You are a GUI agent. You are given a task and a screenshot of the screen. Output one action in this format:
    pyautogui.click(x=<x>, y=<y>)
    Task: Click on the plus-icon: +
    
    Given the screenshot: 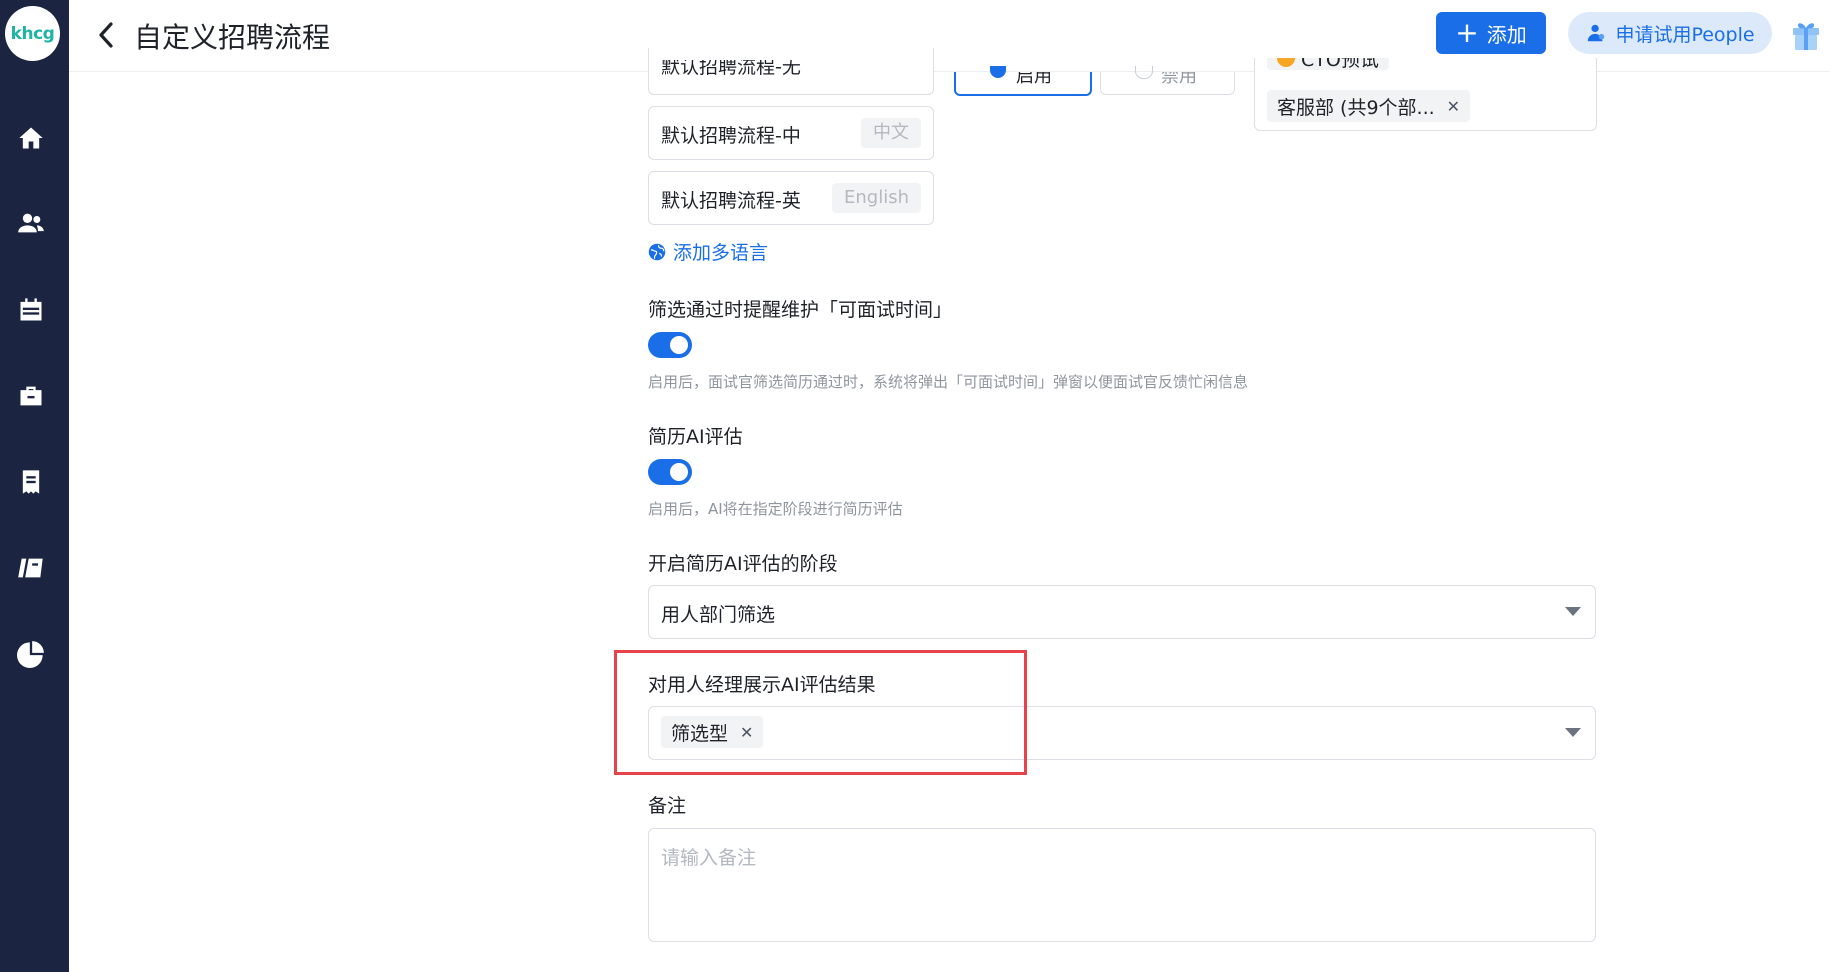 What is the action you would take?
    pyautogui.click(x=1467, y=32)
    